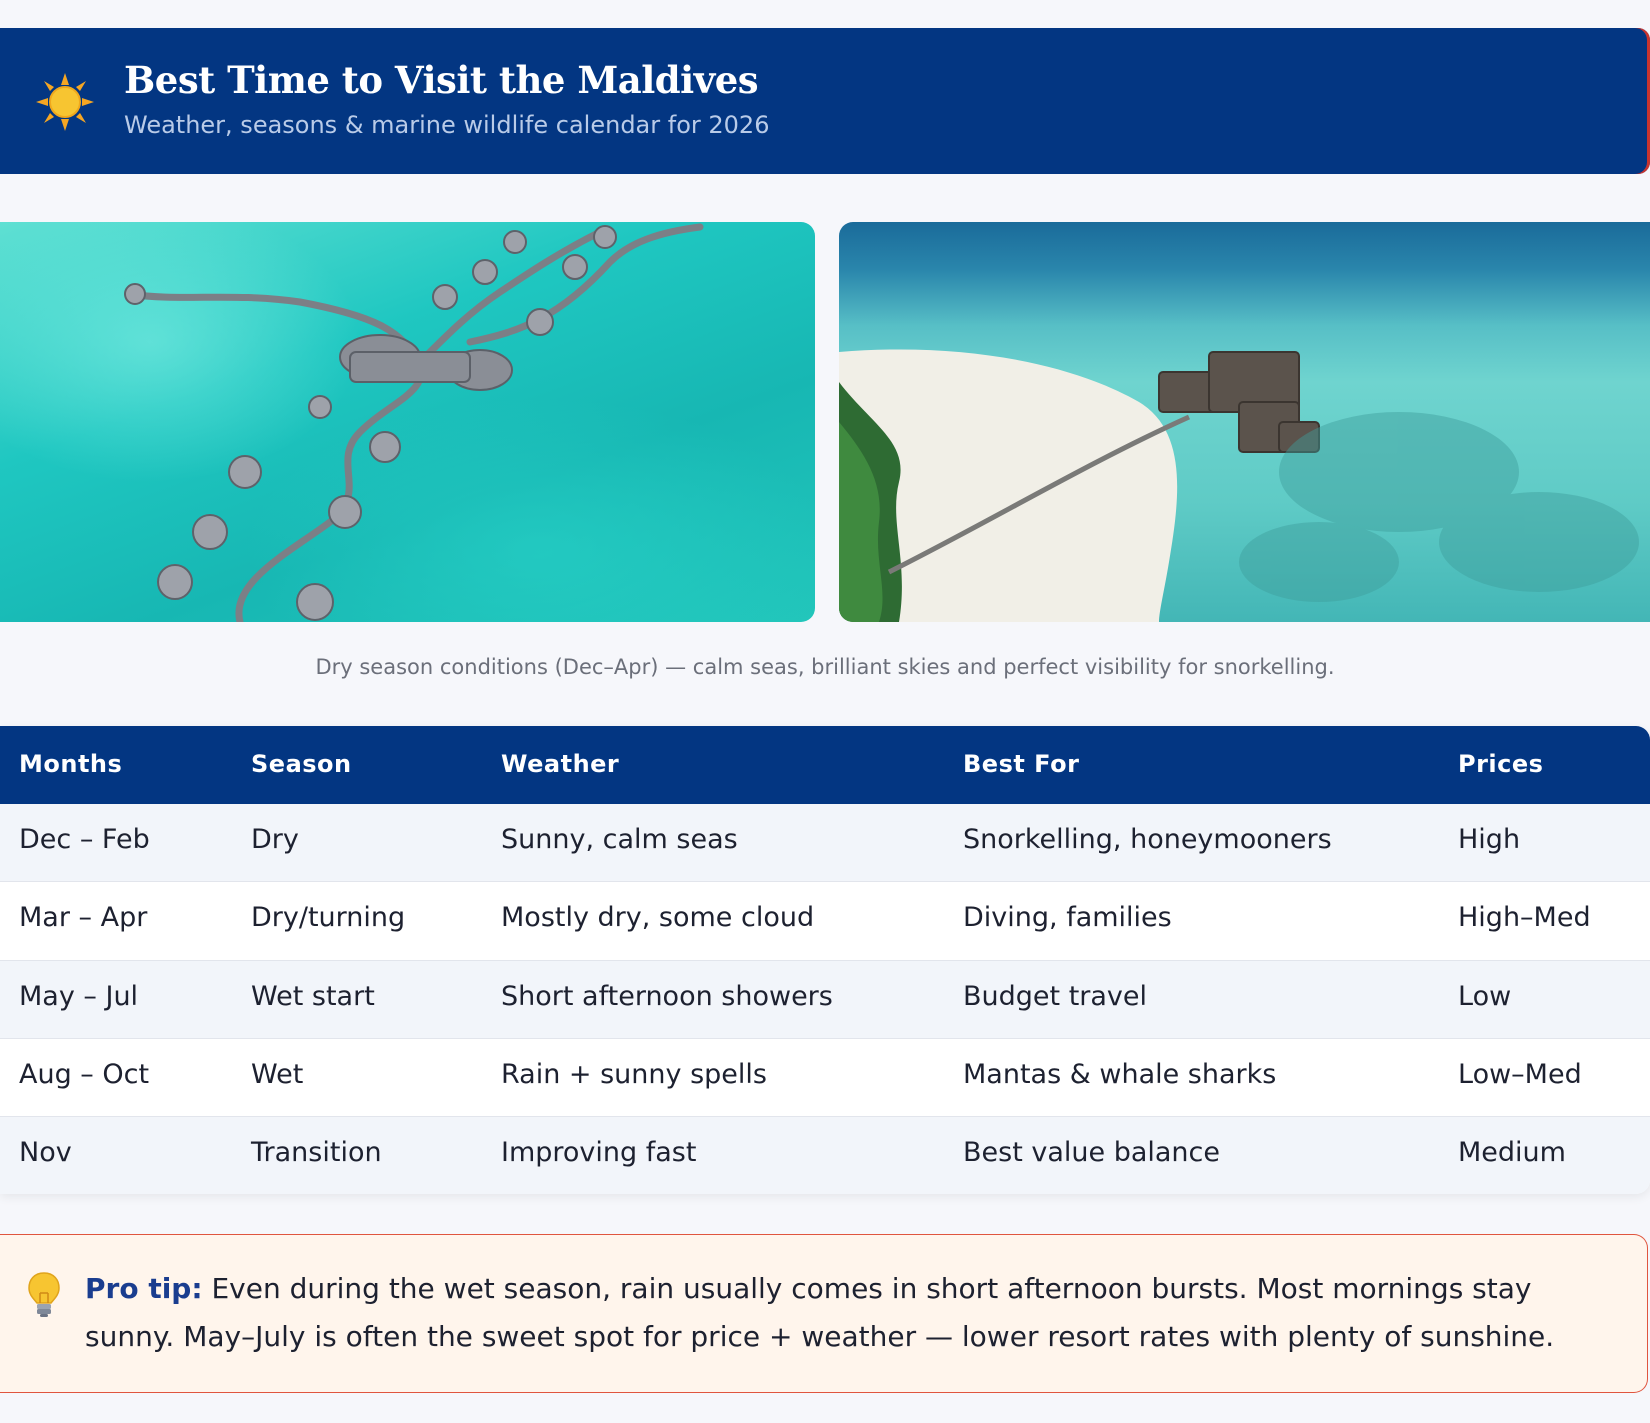 Image resolution: width=1650 pixels, height=1423 pixels. I want to click on cell-best-for: Best value balance, so click(1092, 1152).